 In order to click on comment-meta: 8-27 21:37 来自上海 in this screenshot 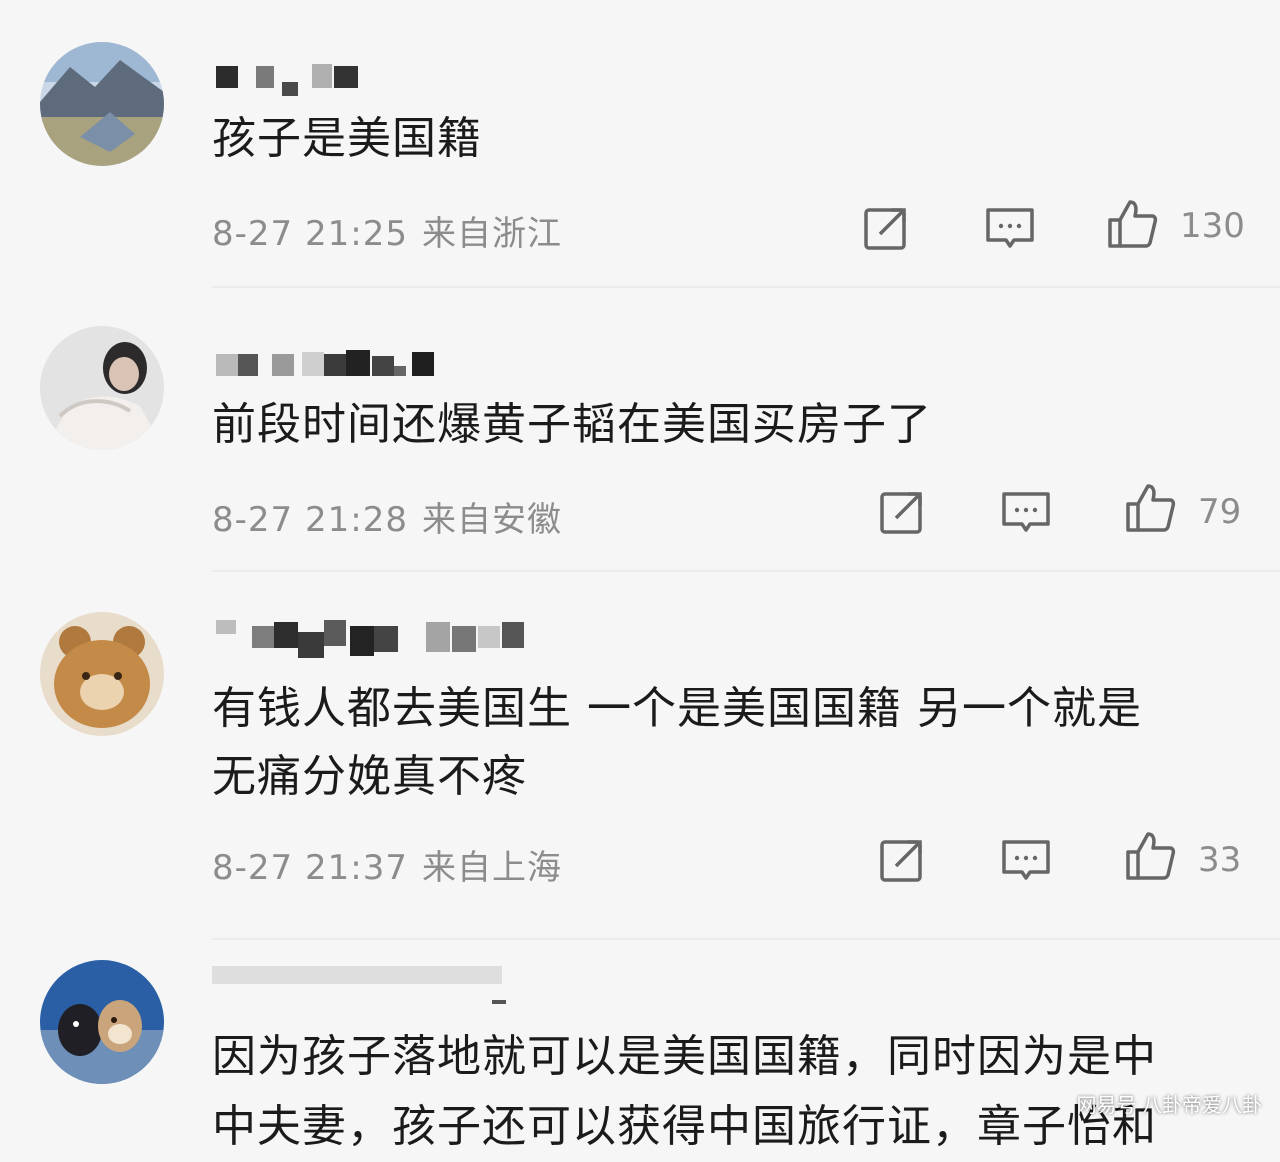, I will do `click(387, 864)`.